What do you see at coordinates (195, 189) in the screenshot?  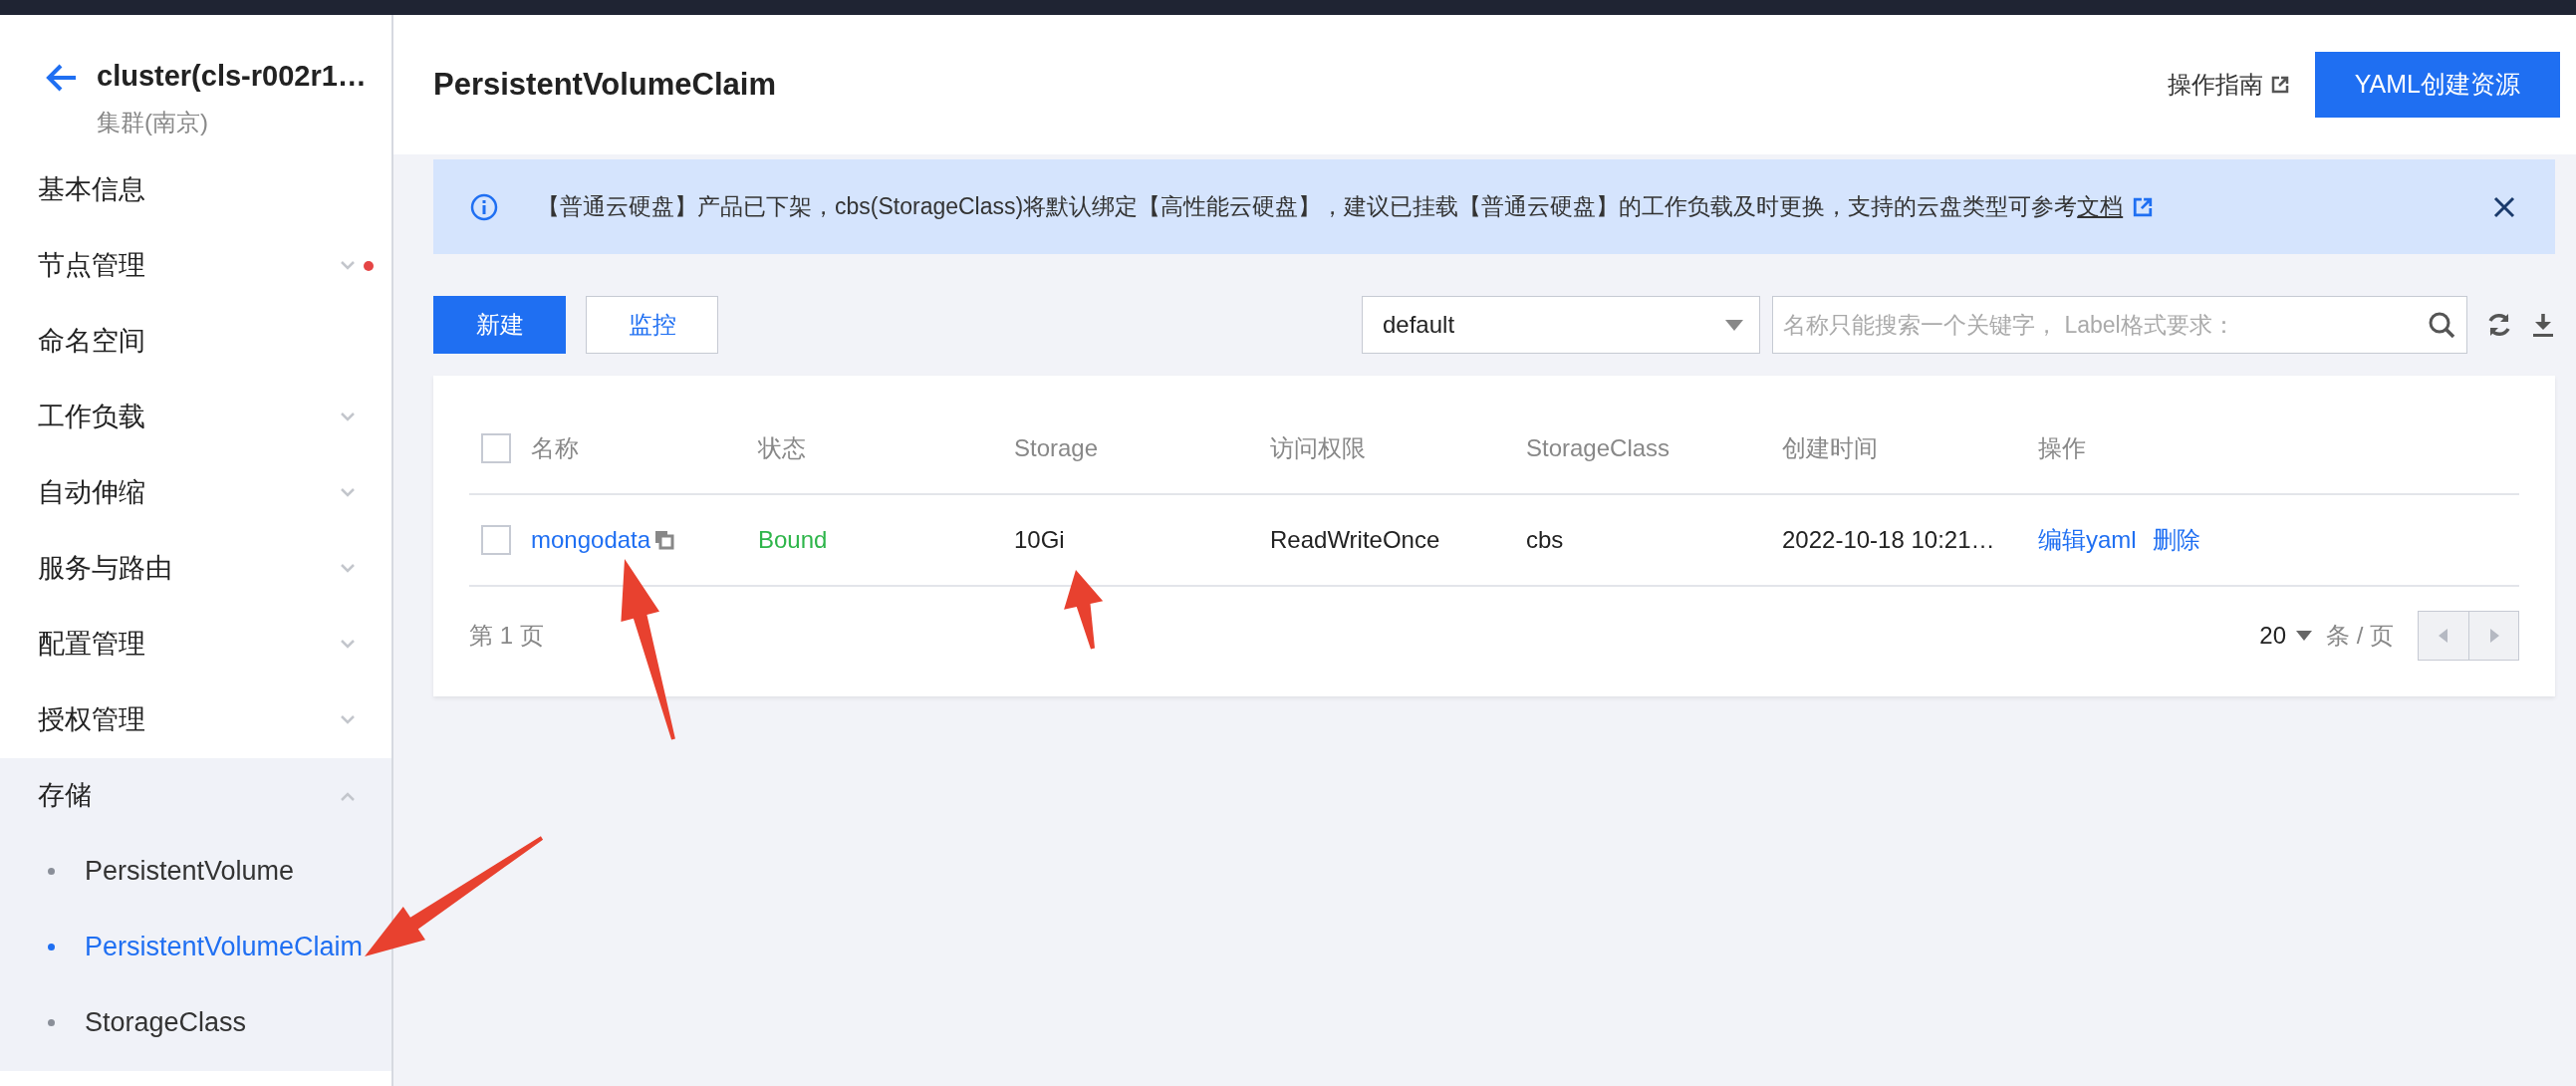 I see `sidebar-item: 基本信息` at bounding box center [195, 189].